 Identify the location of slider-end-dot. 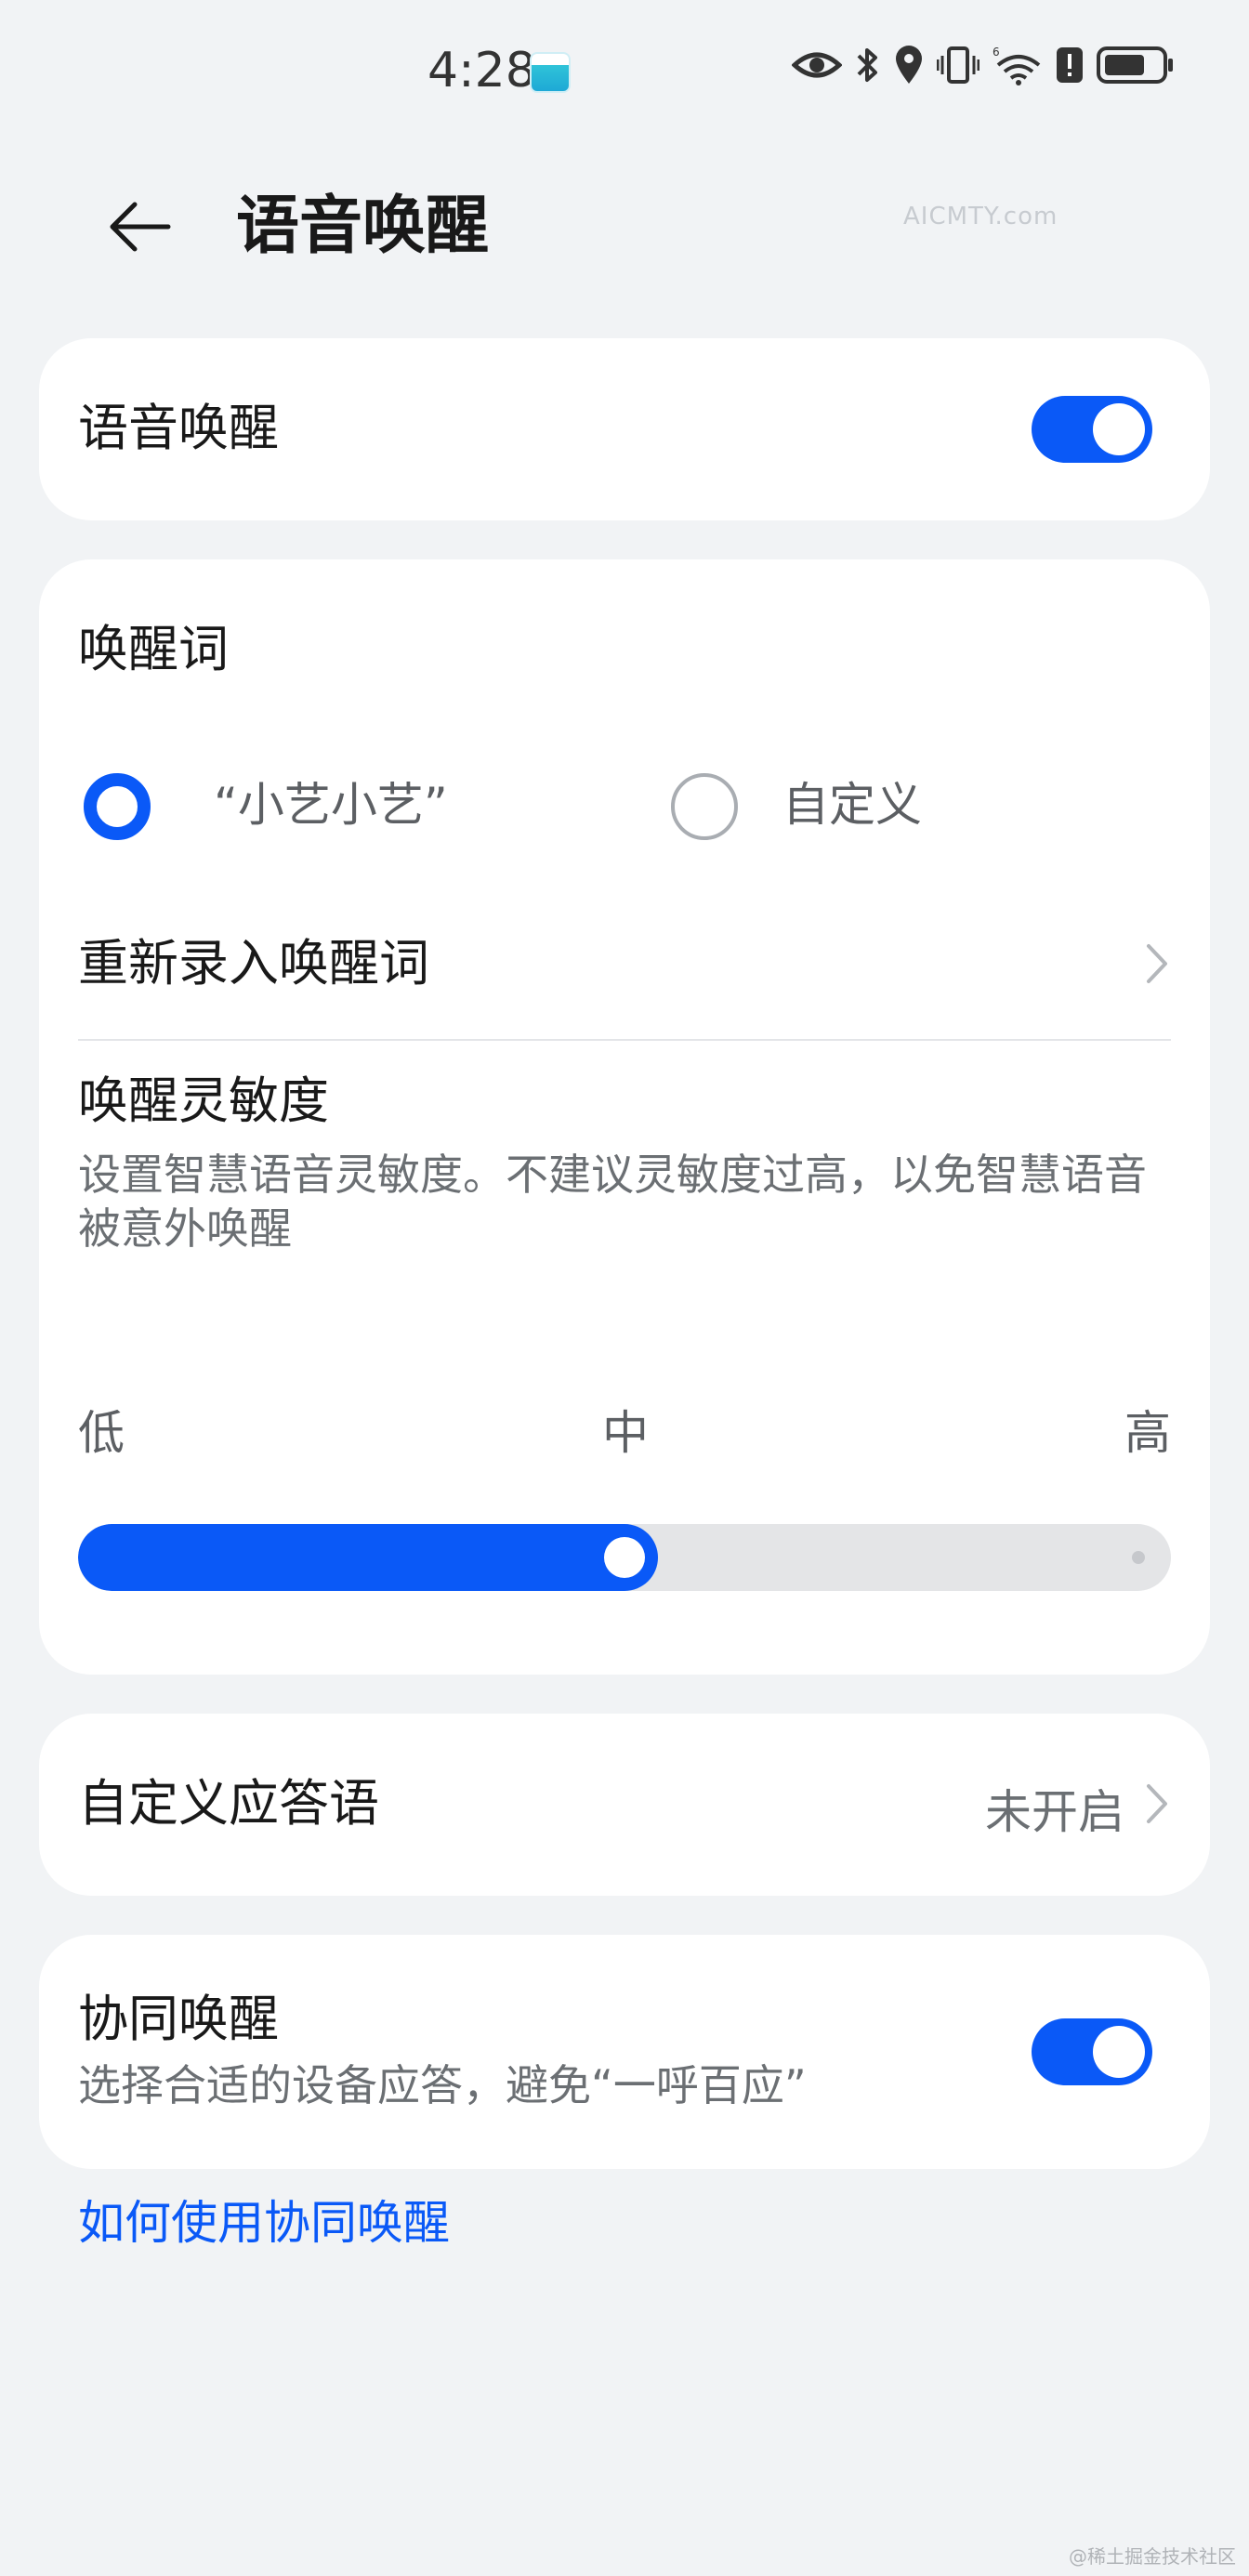
(1138, 1557).